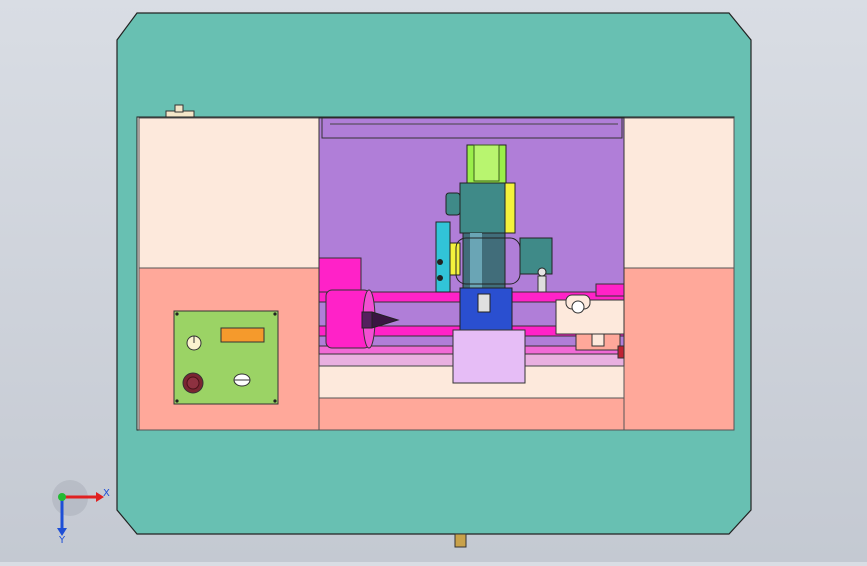 The width and height of the screenshot is (867, 566). I want to click on right-bracket, so click(536, 256).